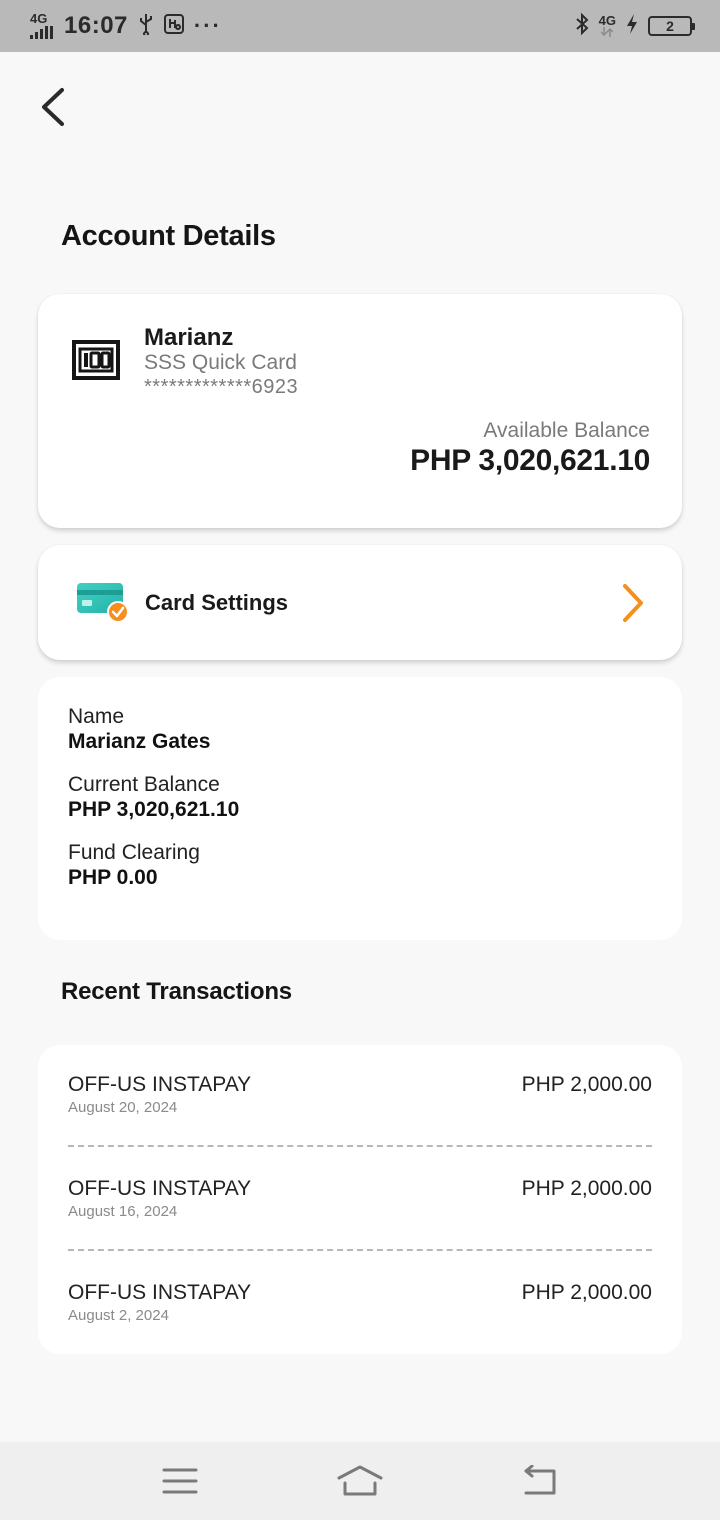  Describe the element at coordinates (360, 26) in the screenshot. I see `status-bar: 4G 16:07 ··· 4G 2` at that location.